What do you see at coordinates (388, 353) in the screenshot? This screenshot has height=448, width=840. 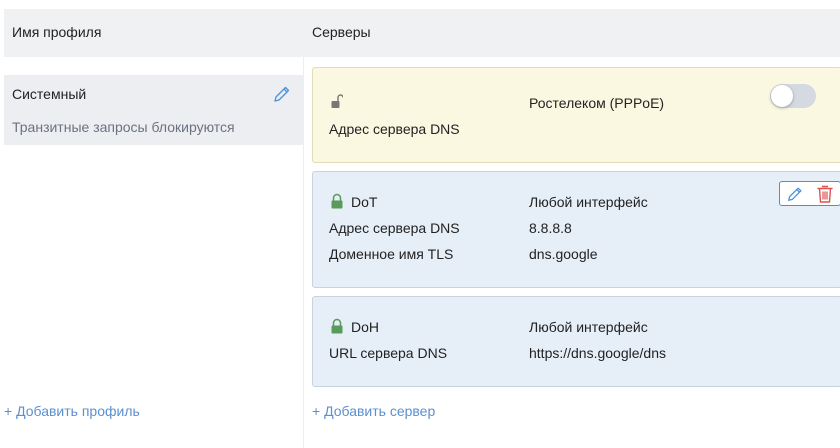 I see `dns-url-label: URL сервера DNS` at bounding box center [388, 353].